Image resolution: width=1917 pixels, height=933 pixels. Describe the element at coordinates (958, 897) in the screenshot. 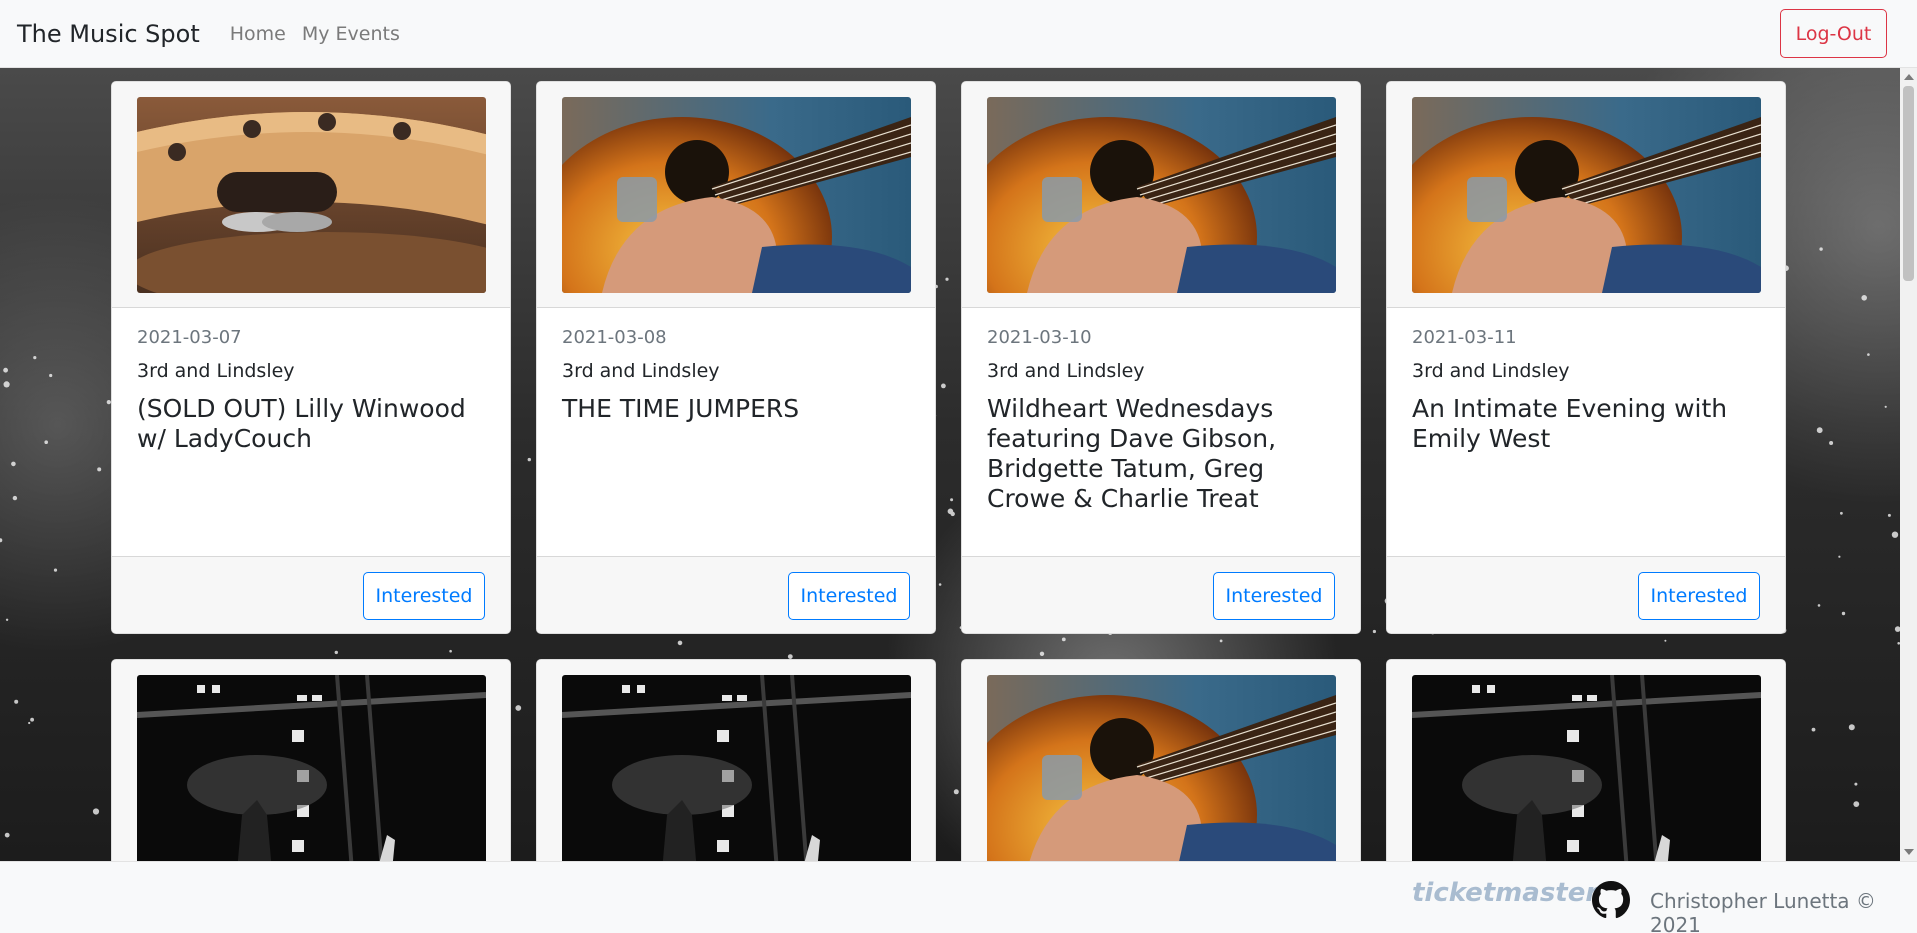

I see `page-footer: ticketmaster Christopher Lunetta © 2021` at that location.